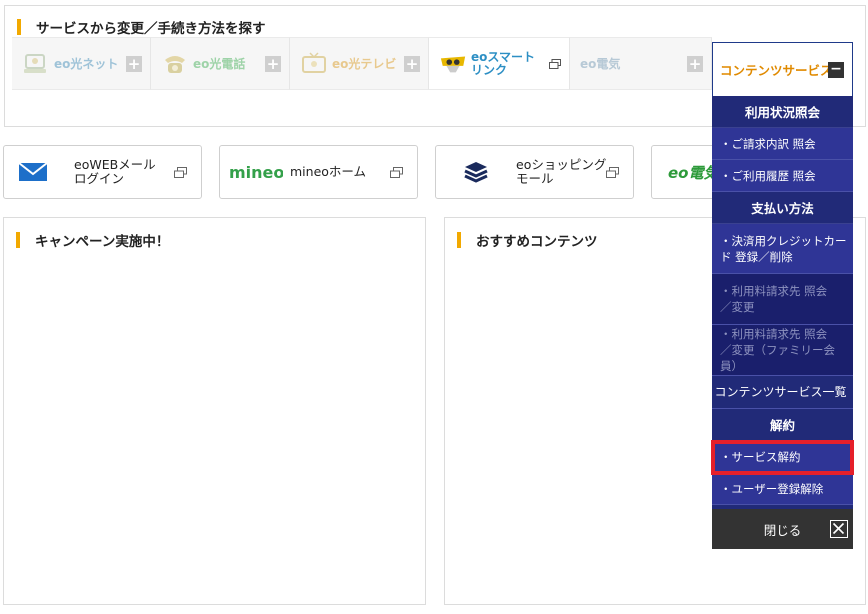 Image resolution: width=868 pixels, height=614 pixels. Describe the element at coordinates (476, 172) in the screenshot. I see `layers-stack-icon` at that location.